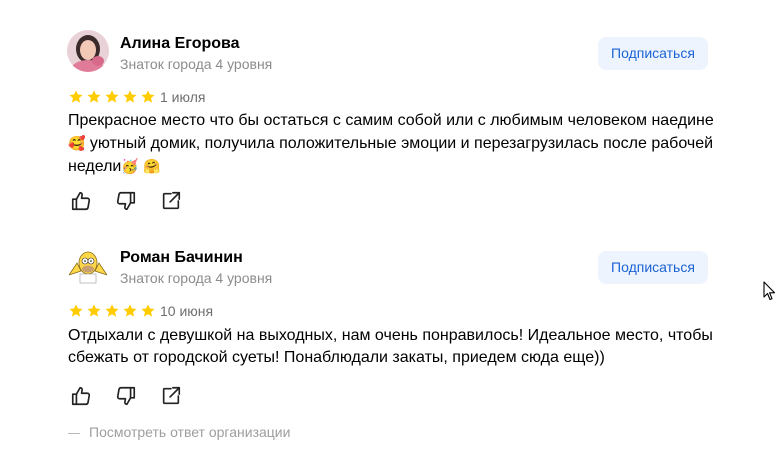 This screenshot has height=461, width=776. Describe the element at coordinates (74, 433) in the screenshot. I see `dash-divider` at that location.